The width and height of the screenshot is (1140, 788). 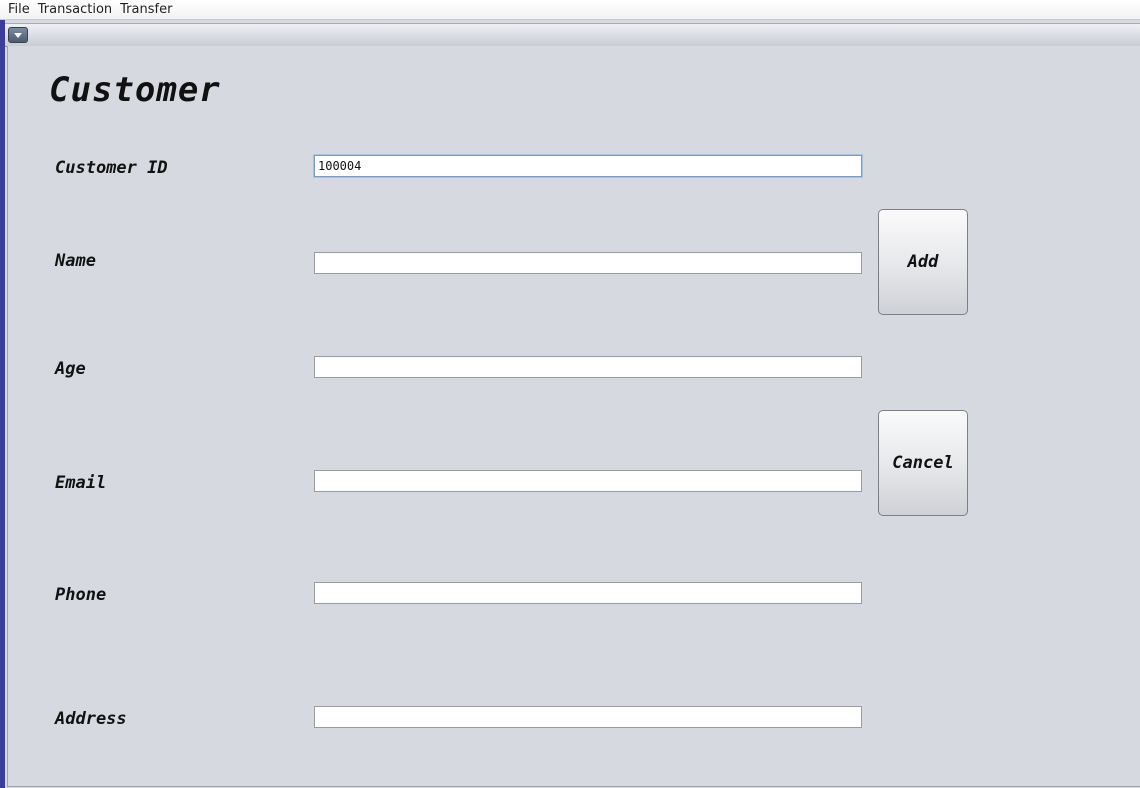 What do you see at coordinates (146, 9) in the screenshot?
I see `menu-transfer: Transfer` at bounding box center [146, 9].